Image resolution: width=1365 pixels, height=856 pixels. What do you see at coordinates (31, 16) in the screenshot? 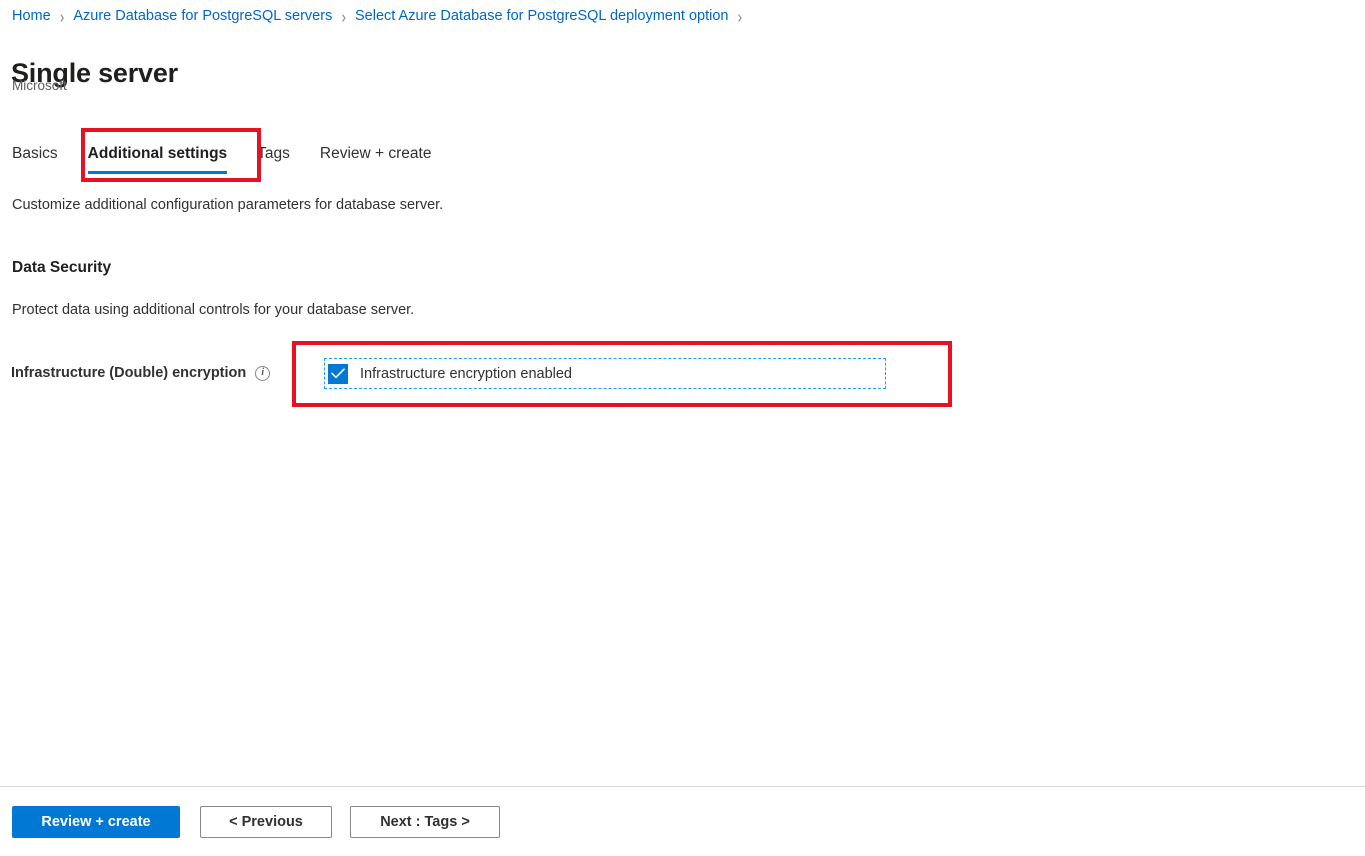
I see `breadcrumb-item-home: Home` at bounding box center [31, 16].